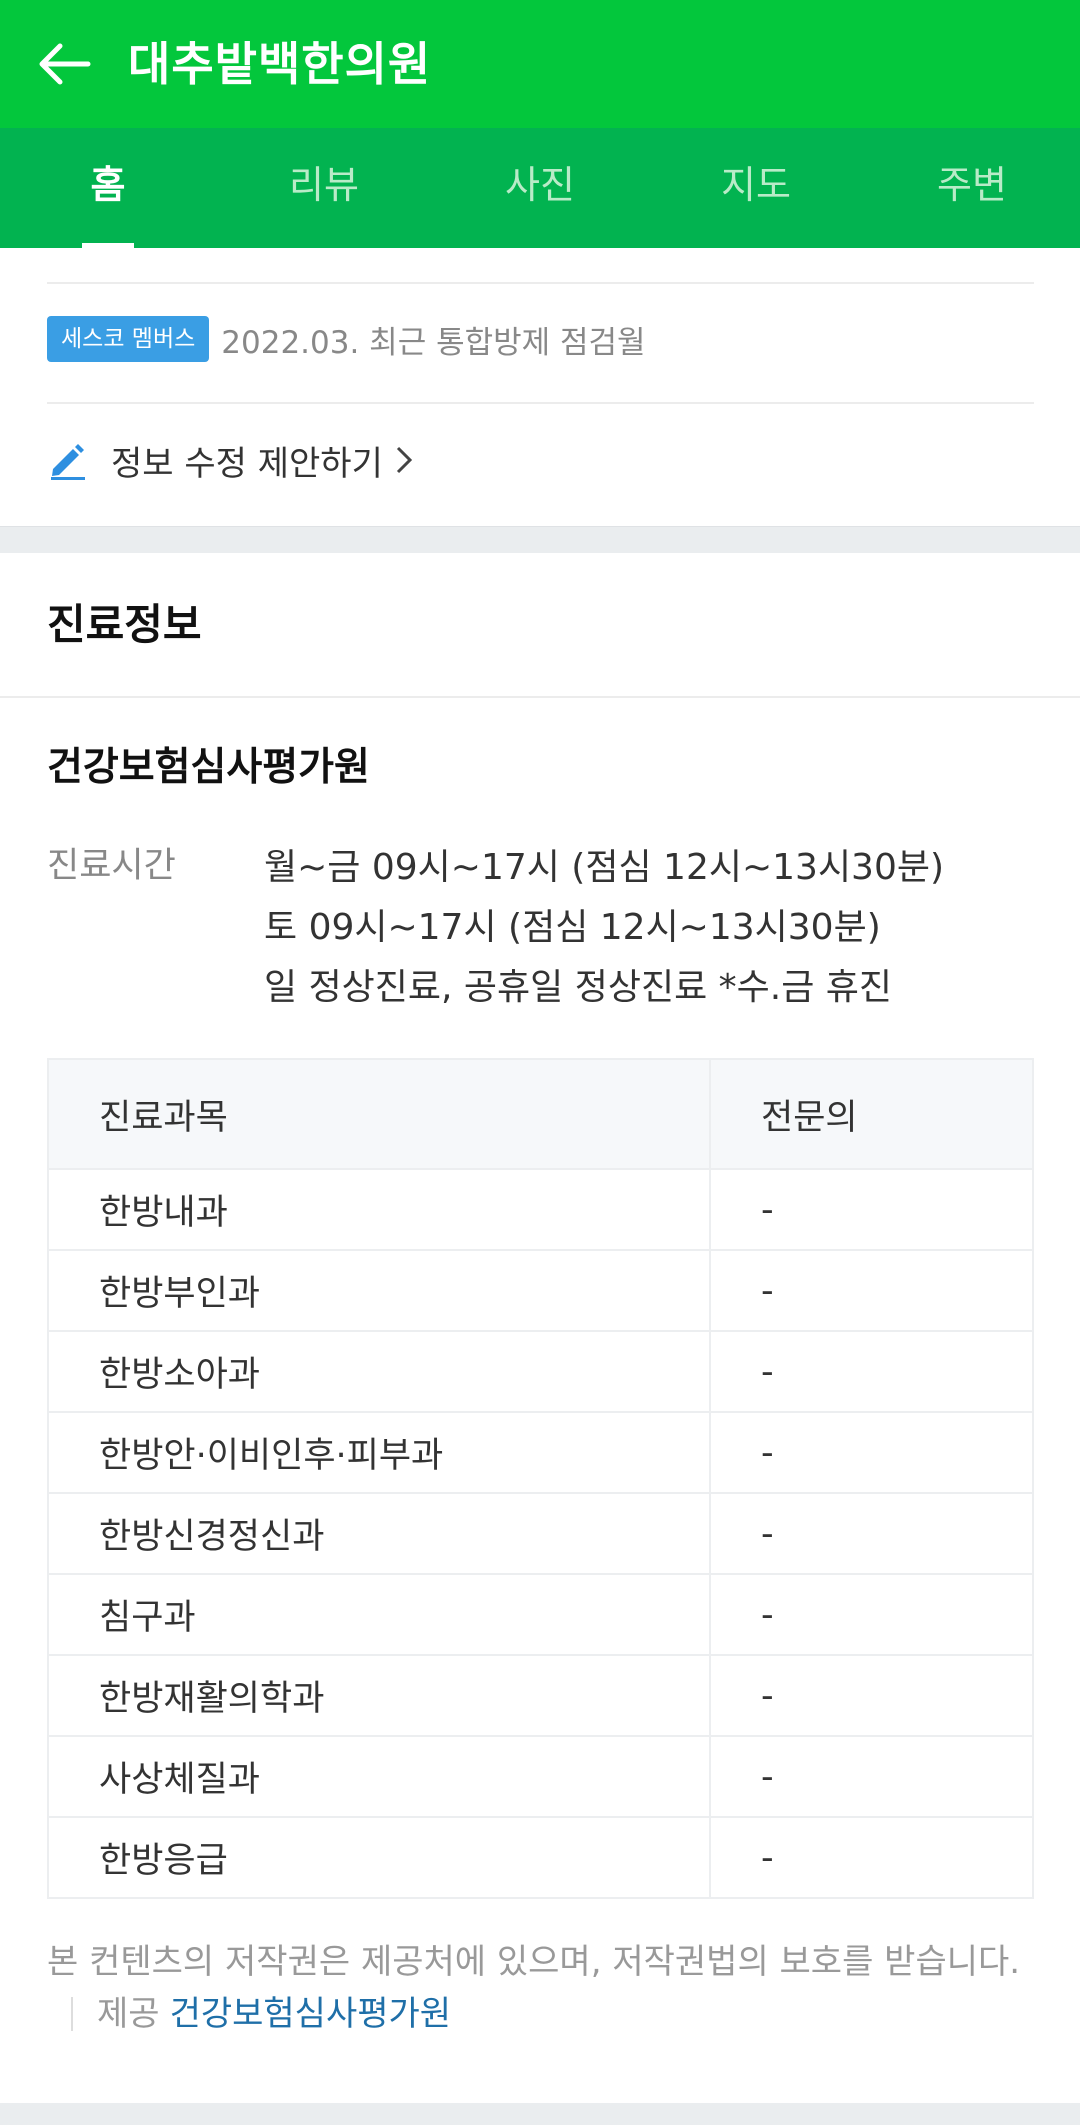 Image resolution: width=1080 pixels, height=2125 pixels. I want to click on department-cell: 한방신경정신과, so click(380, 1533).